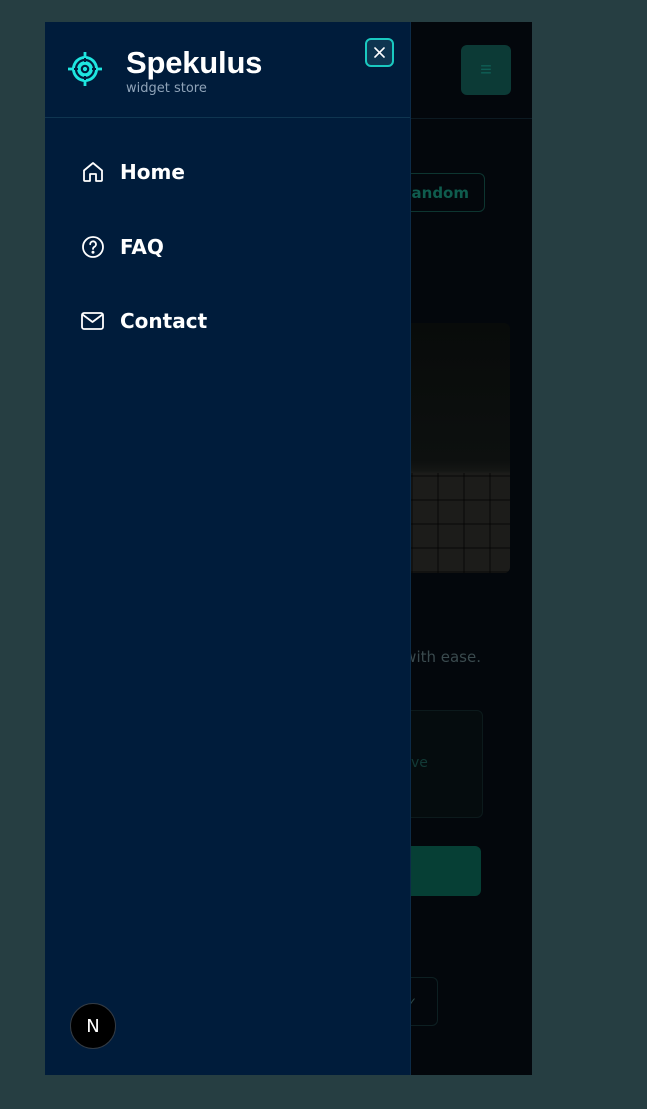 Image resolution: width=647 pixels, height=1109 pixels. I want to click on nav-item-label: Contact, so click(164, 321).